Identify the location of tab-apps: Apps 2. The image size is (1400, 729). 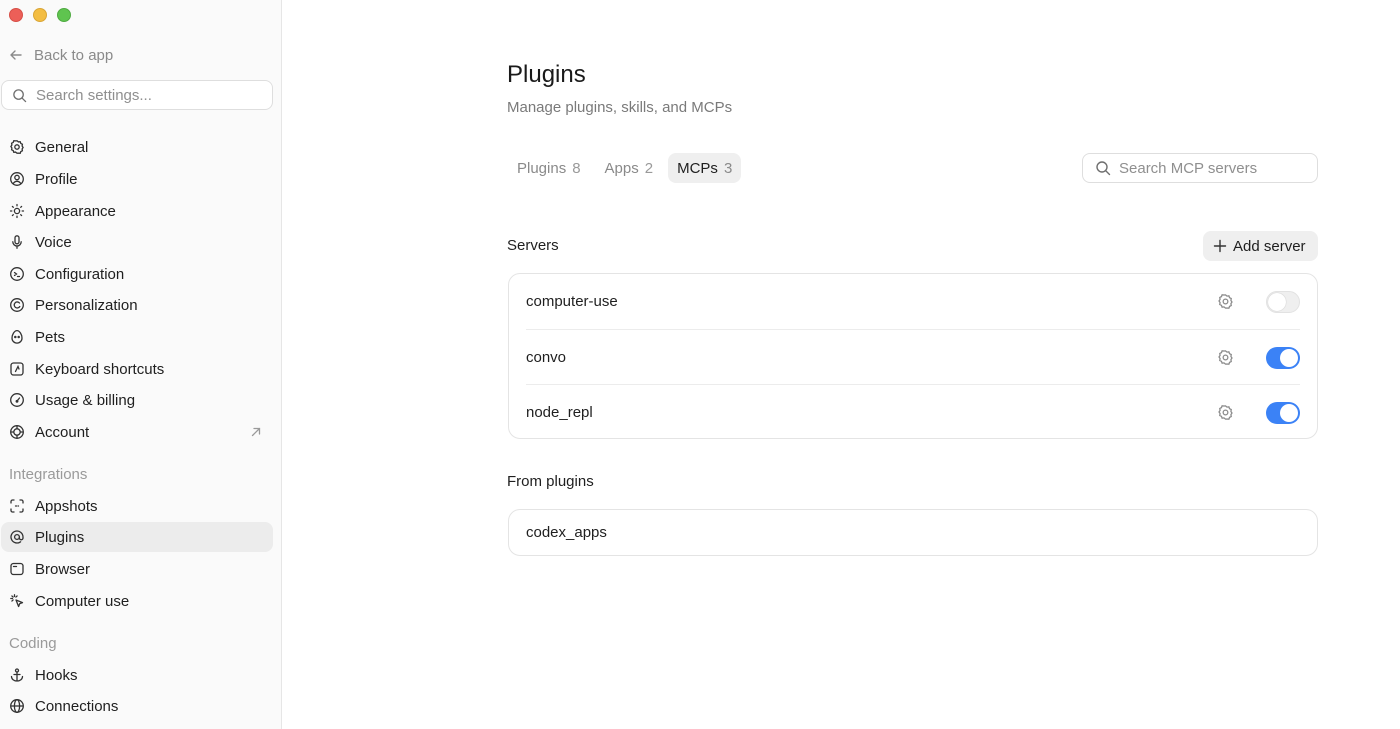
(629, 168).